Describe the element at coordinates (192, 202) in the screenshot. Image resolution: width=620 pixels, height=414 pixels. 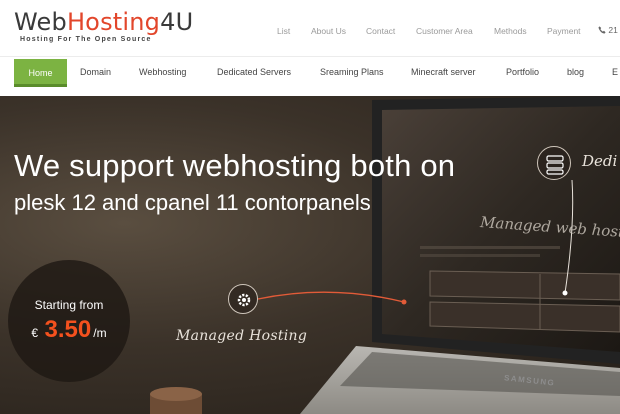
I see `hero-subheadline: plesk 12 and cpanel 11 contorpanels` at that location.